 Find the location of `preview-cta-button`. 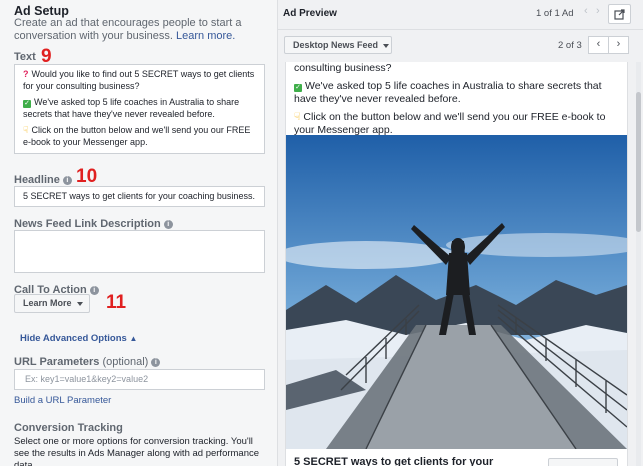

preview-cta-button is located at coordinates (583, 462).